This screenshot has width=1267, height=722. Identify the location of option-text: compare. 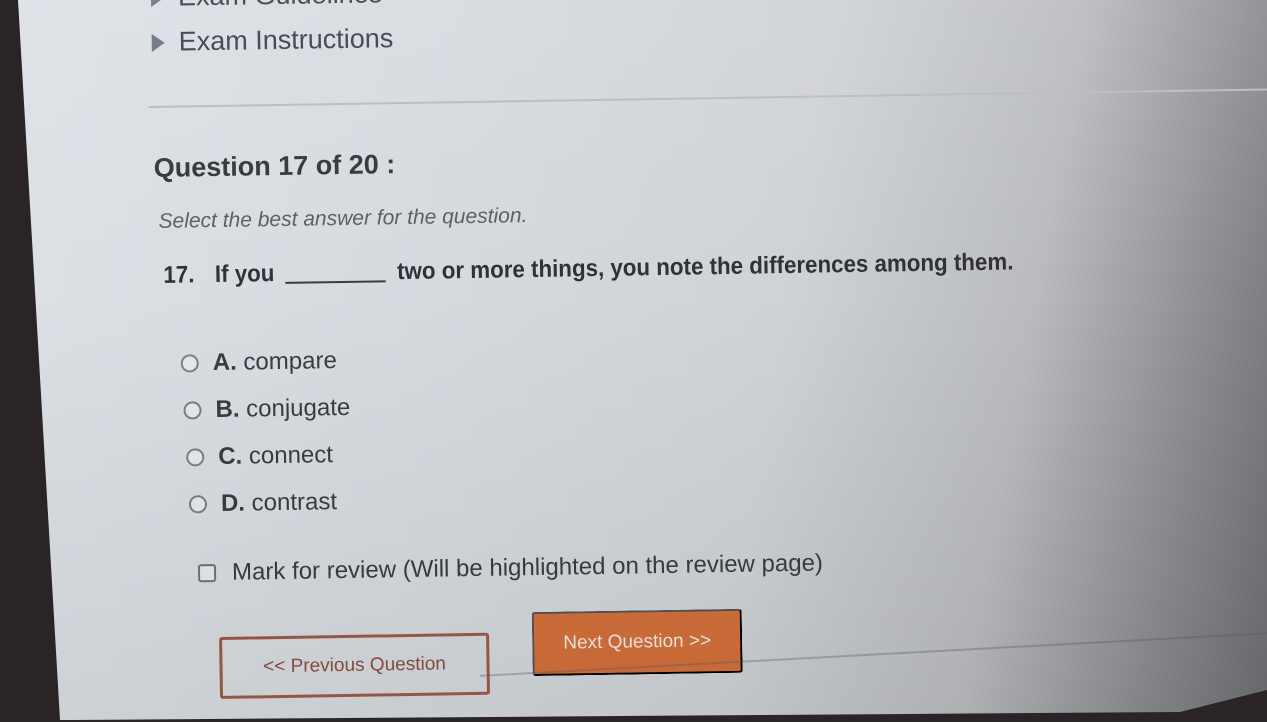
(290, 361).